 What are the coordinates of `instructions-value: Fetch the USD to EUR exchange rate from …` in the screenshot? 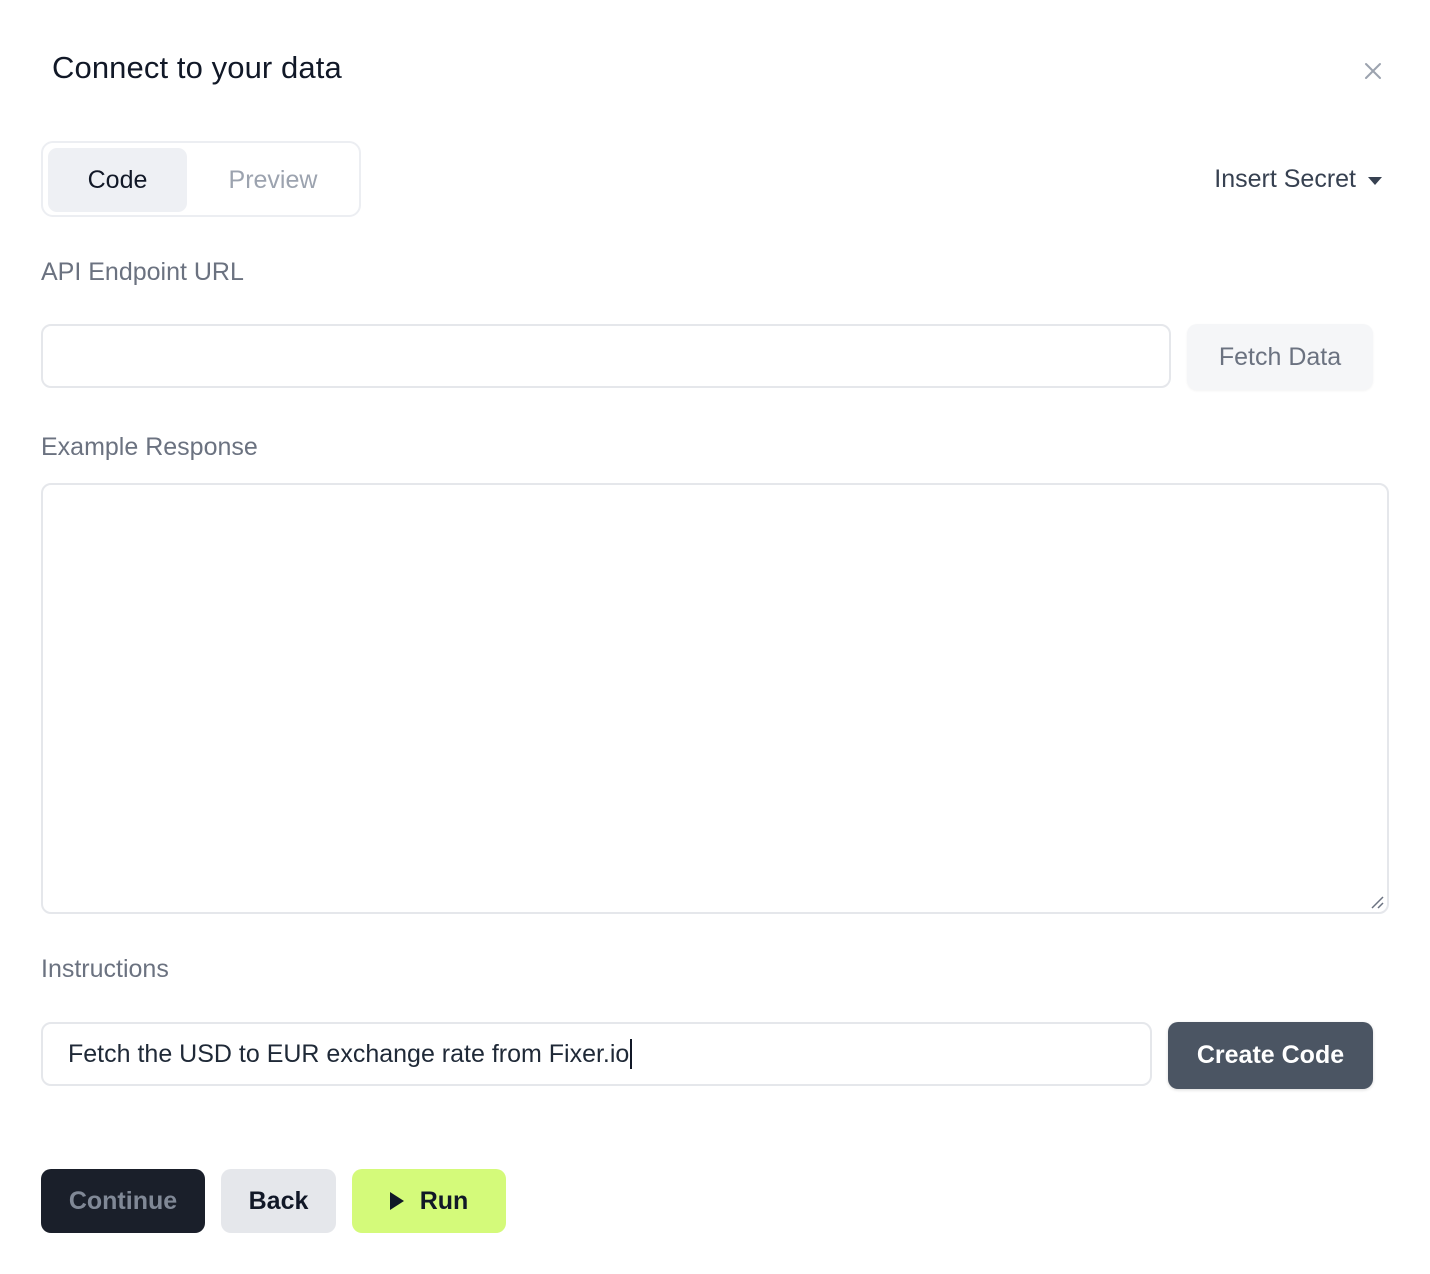 It's located at (349, 1053).